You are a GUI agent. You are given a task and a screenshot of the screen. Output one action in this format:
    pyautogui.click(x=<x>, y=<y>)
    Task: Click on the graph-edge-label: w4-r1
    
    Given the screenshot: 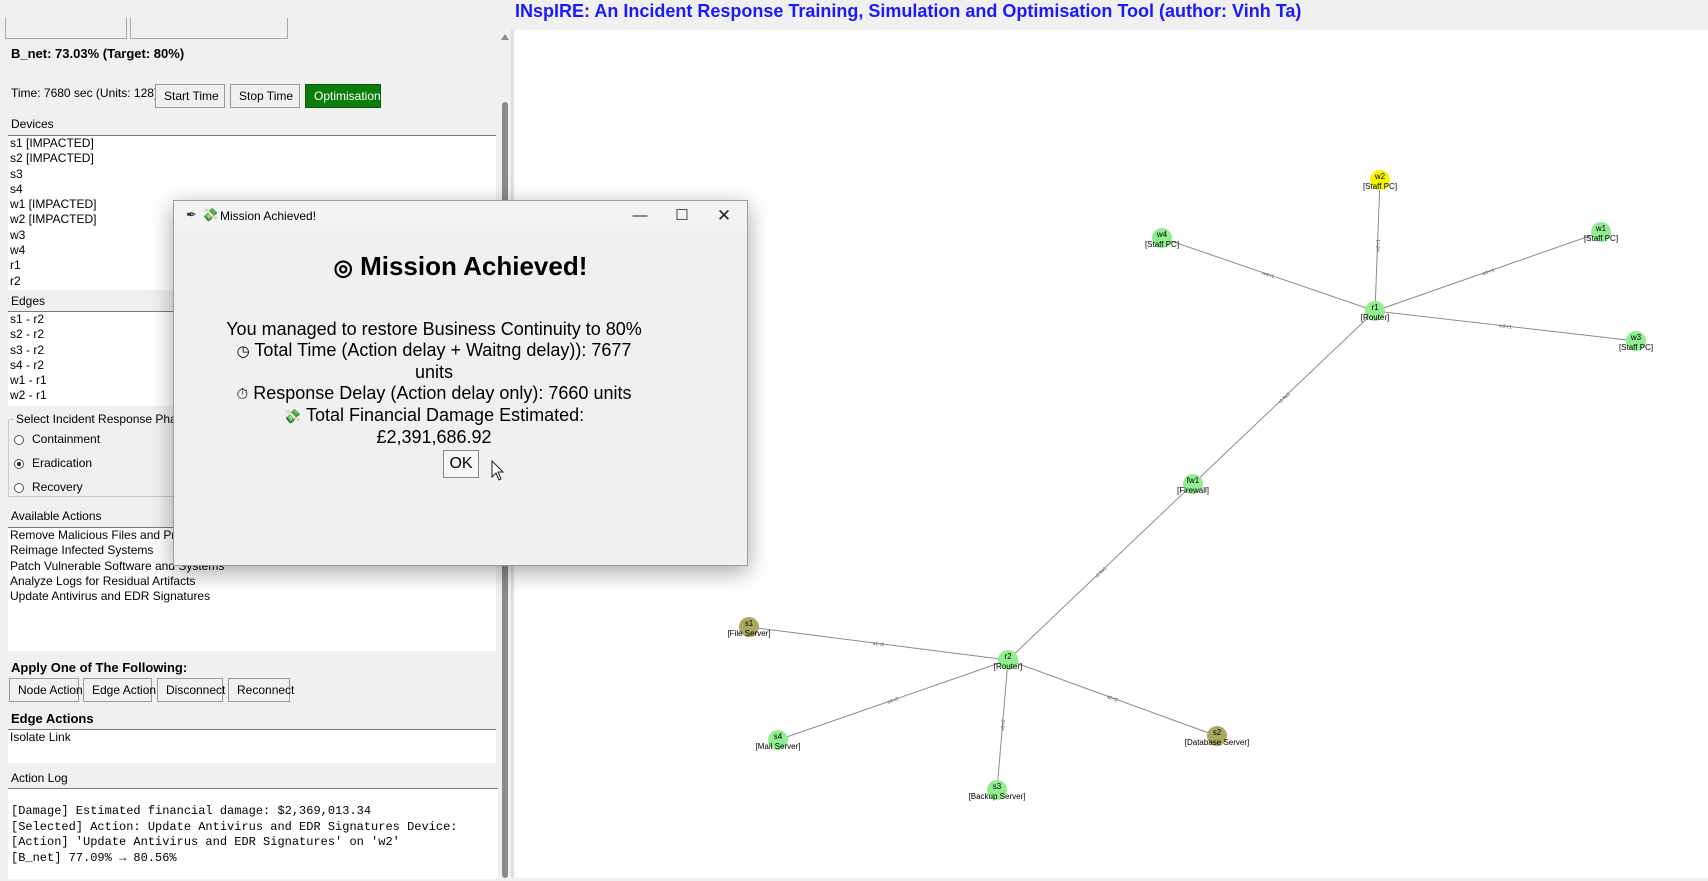 What is the action you would take?
    pyautogui.click(x=1268, y=276)
    